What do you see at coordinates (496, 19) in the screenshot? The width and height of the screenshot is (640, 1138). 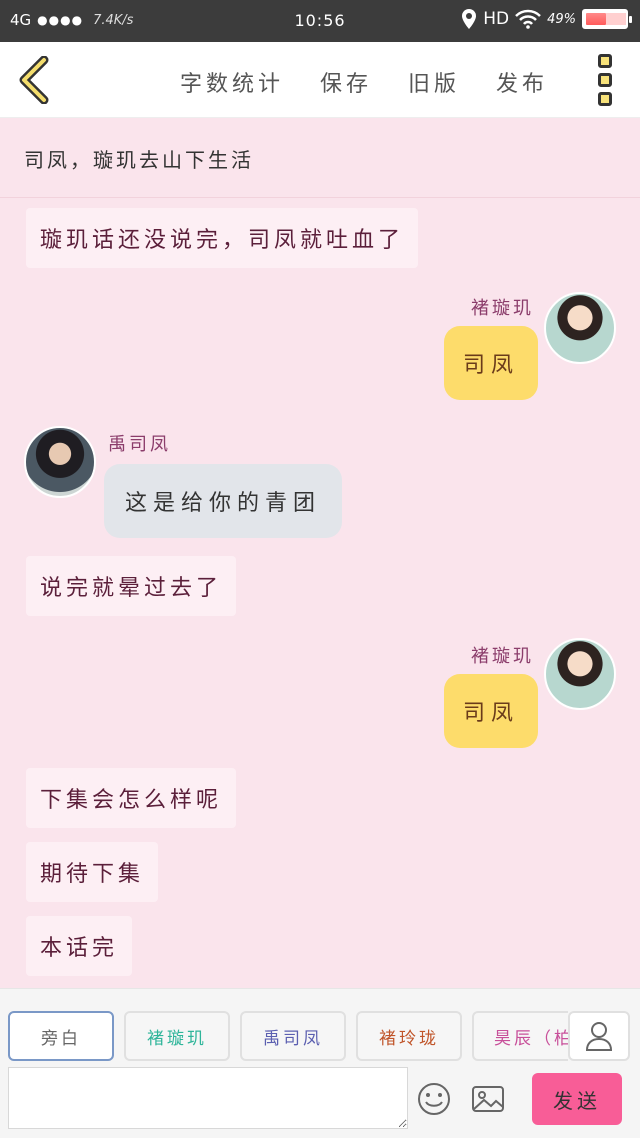 I see `hd-badge: HD` at bounding box center [496, 19].